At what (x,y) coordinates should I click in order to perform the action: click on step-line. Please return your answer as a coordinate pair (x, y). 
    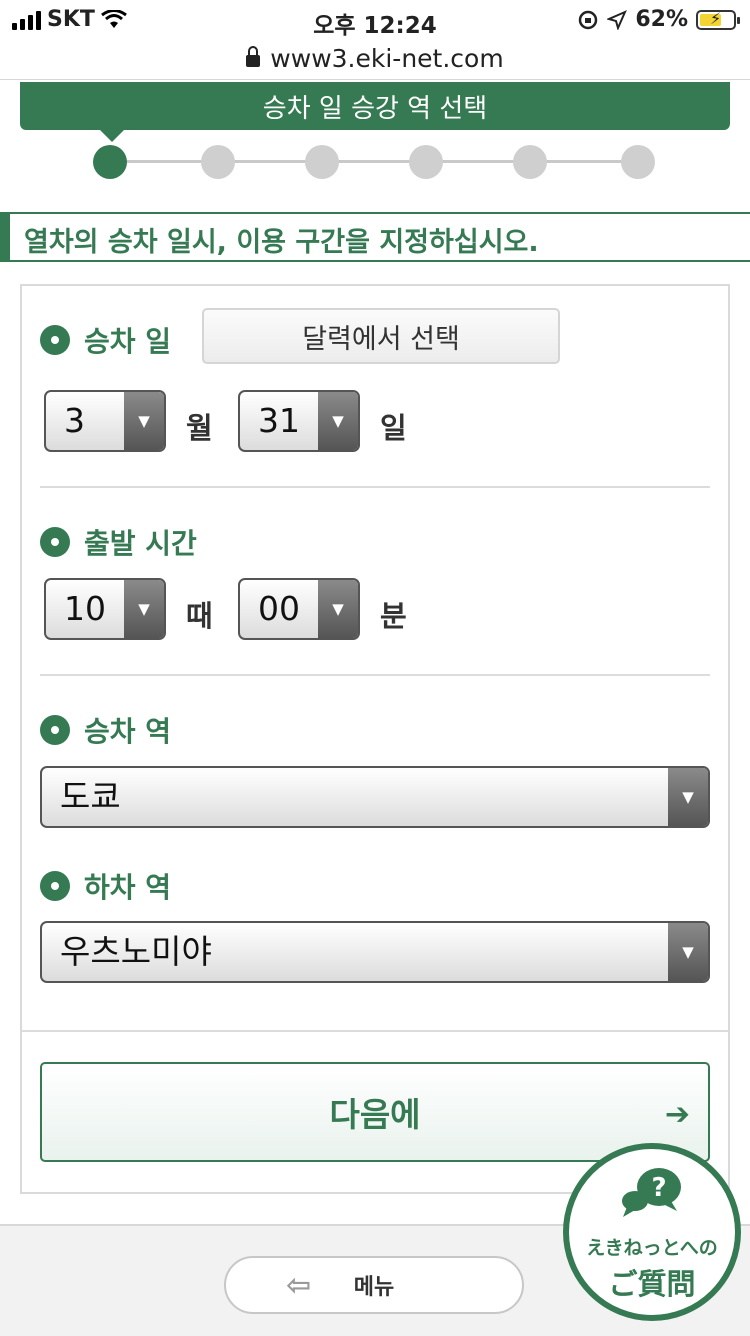
    Looking at the image, I should click on (375, 161).